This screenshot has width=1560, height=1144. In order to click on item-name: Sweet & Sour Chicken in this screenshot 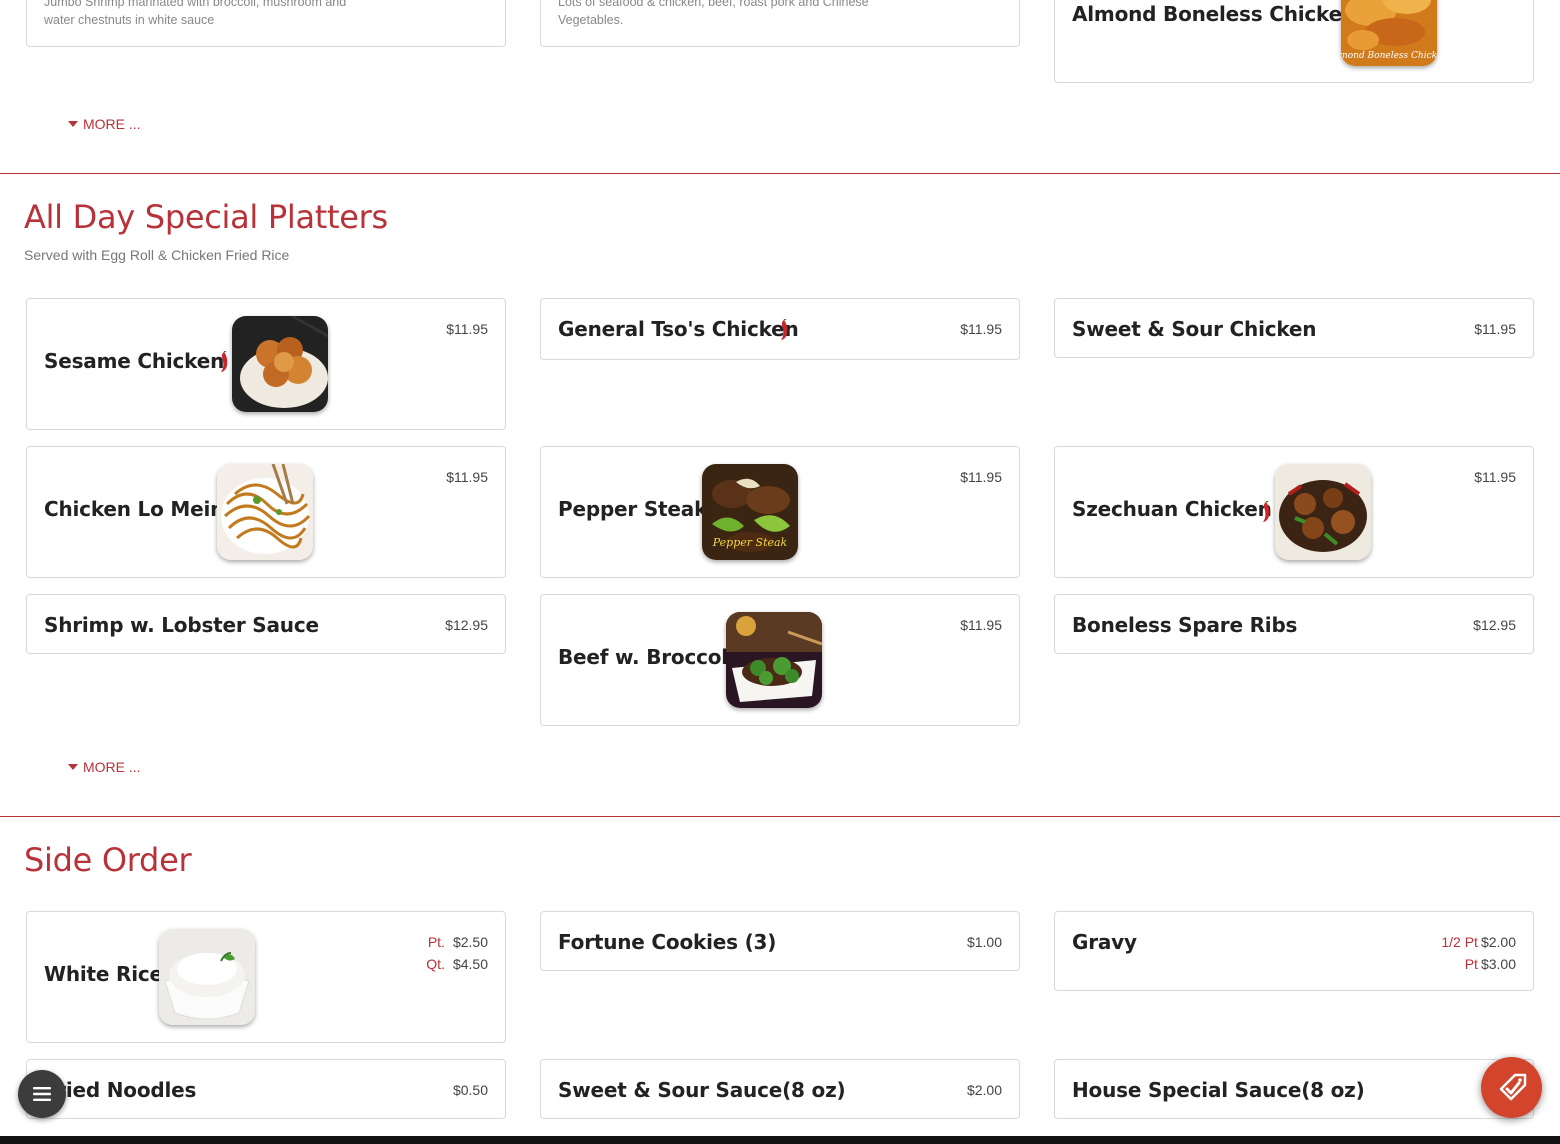, I will do `click(1194, 329)`.